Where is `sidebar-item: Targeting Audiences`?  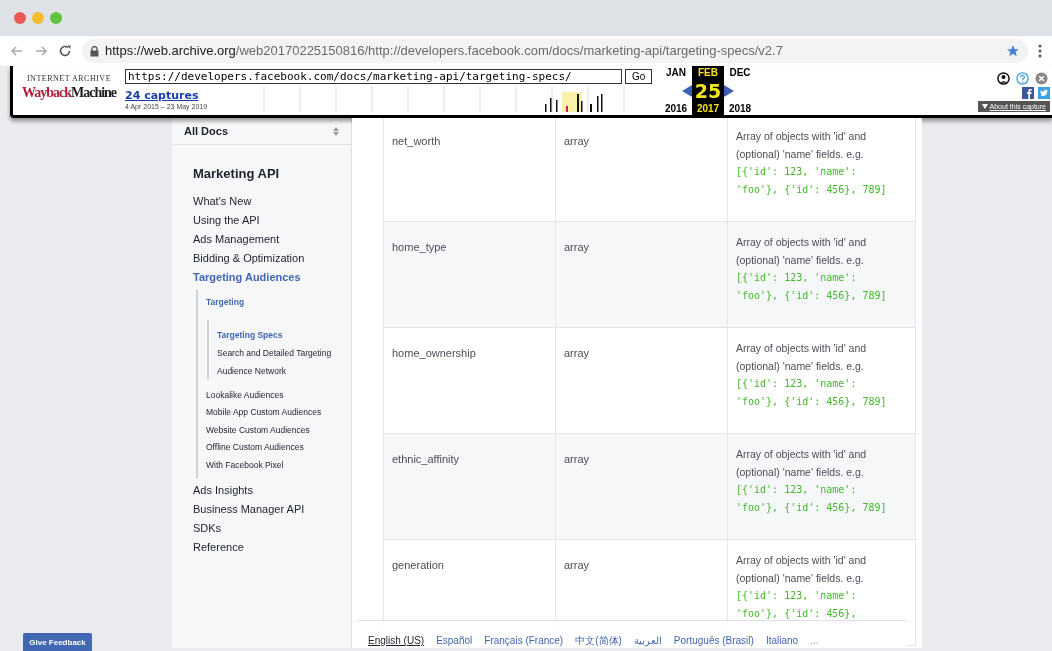
sidebar-item: Targeting Audiences is located at coordinates (272, 277).